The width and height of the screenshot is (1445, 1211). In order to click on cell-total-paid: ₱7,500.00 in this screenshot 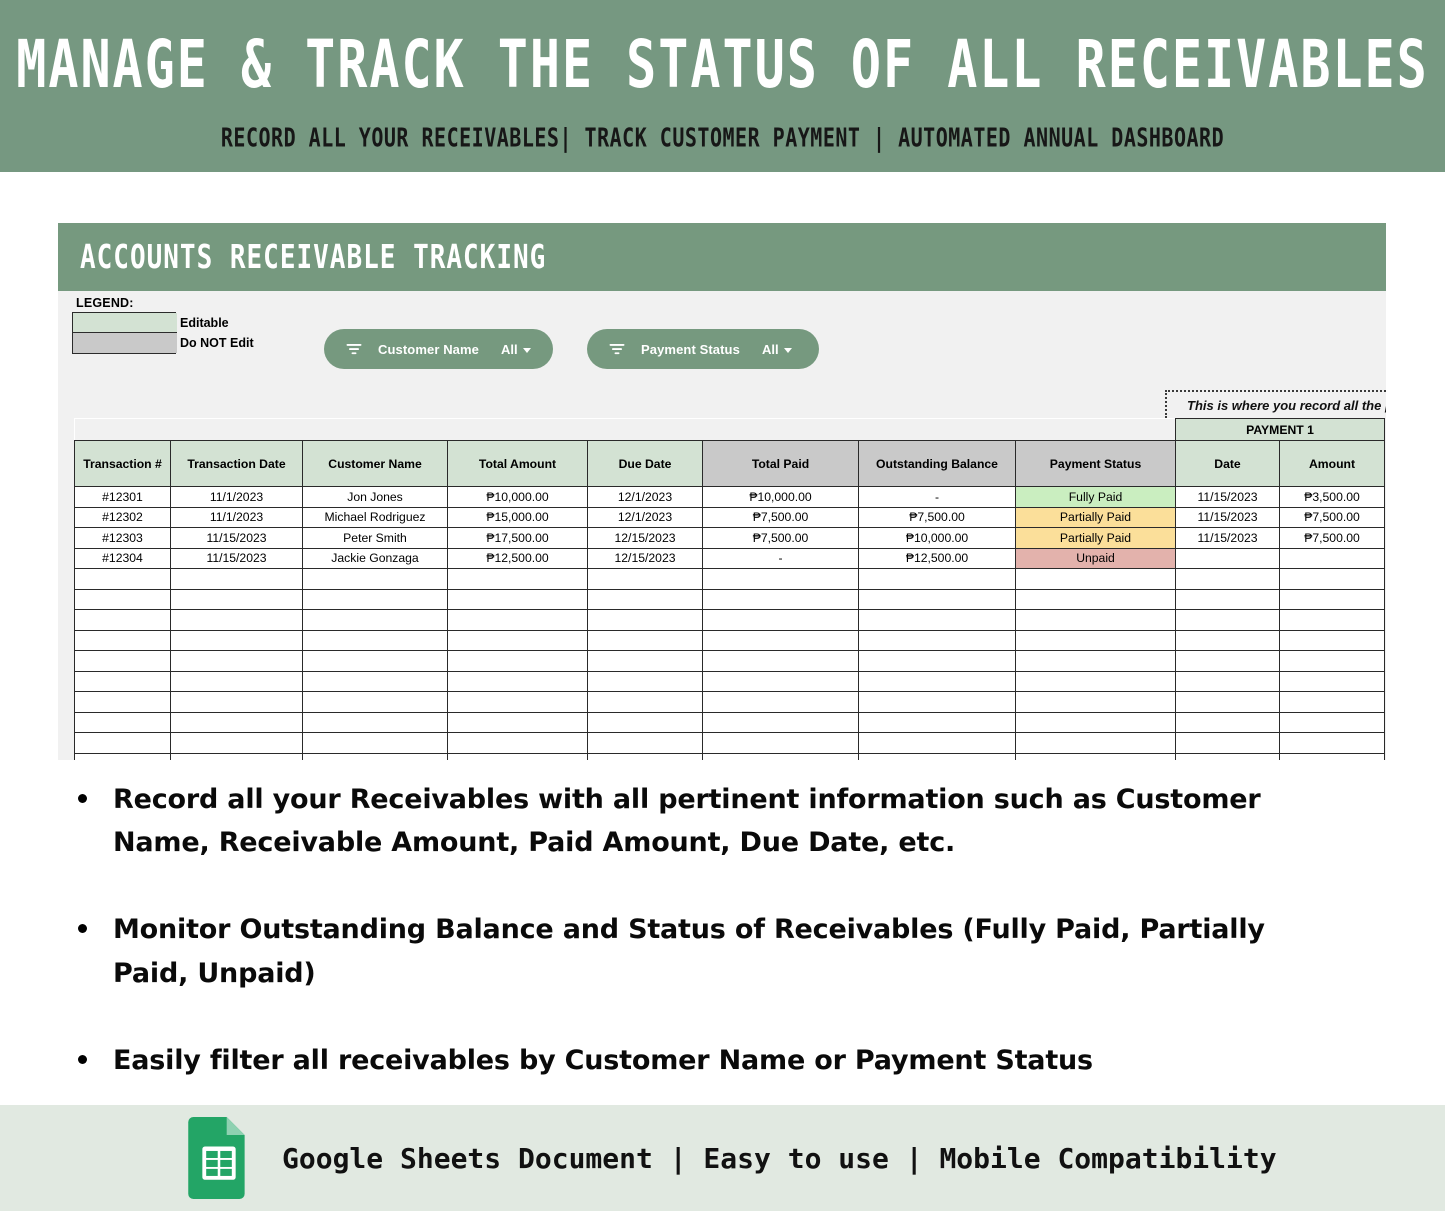, I will do `click(780, 538)`.